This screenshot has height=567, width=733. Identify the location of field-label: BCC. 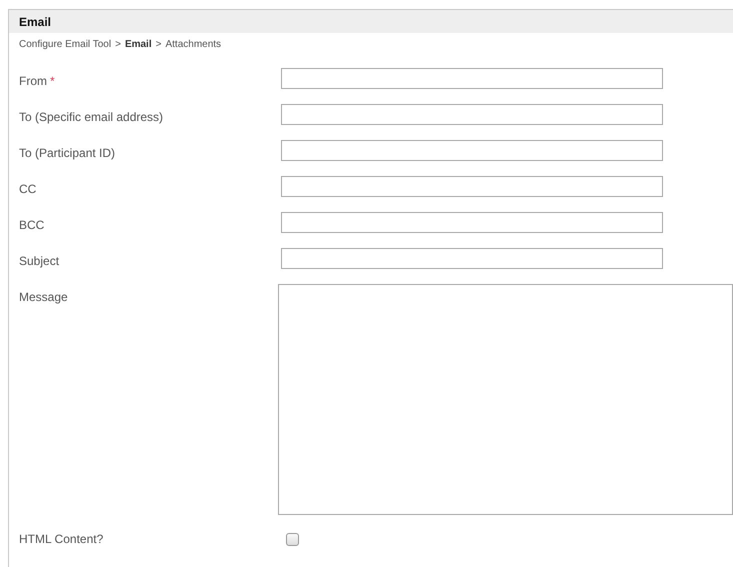
(31, 225).